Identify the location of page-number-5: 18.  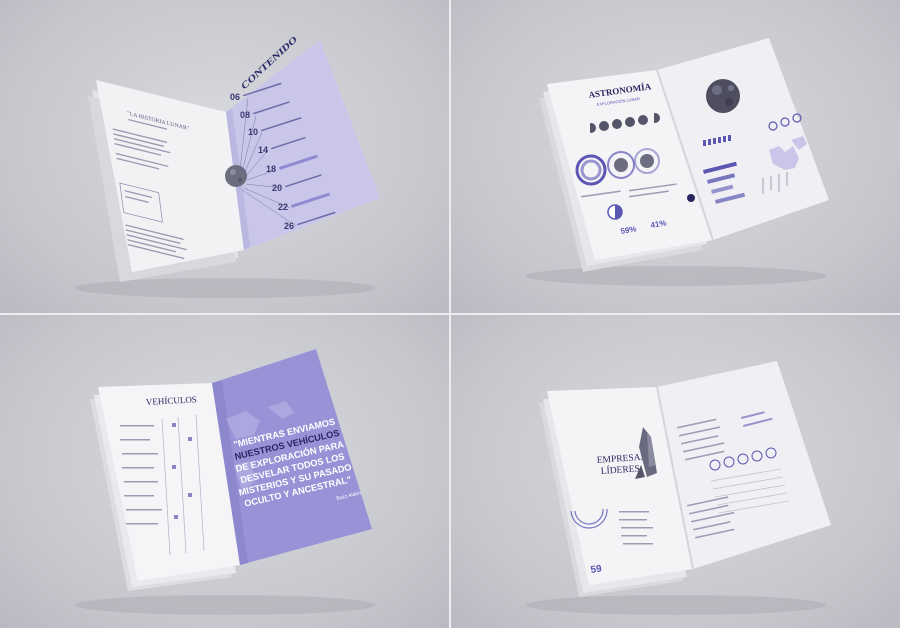
(271, 169).